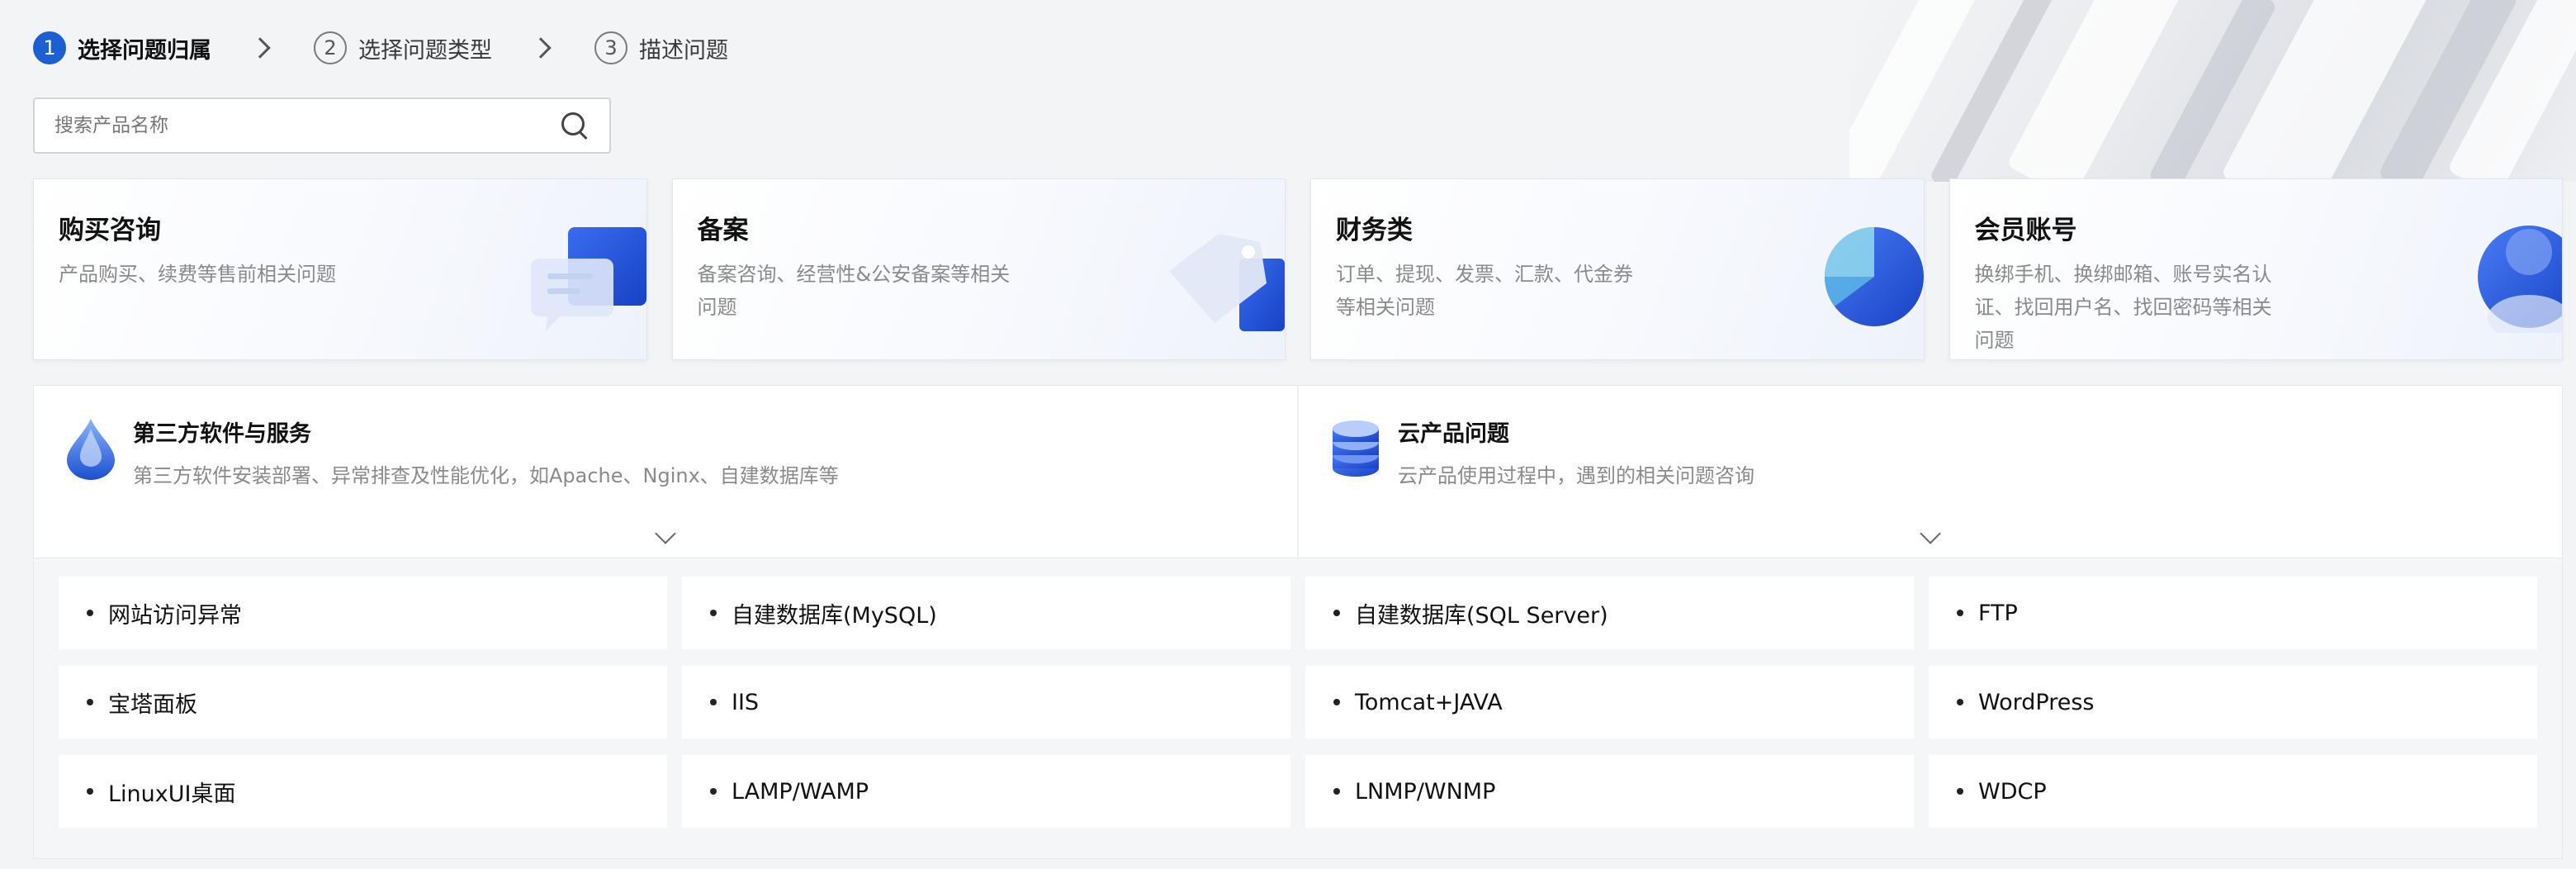  I want to click on step-label: 选择问题归属, so click(144, 50).